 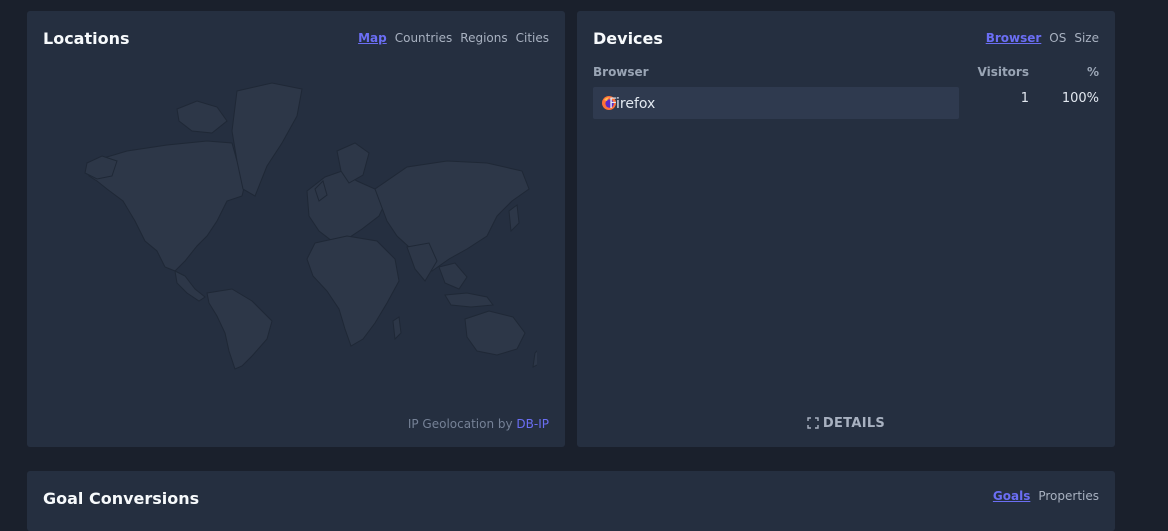 I want to click on map-japan, so click(x=514, y=218).